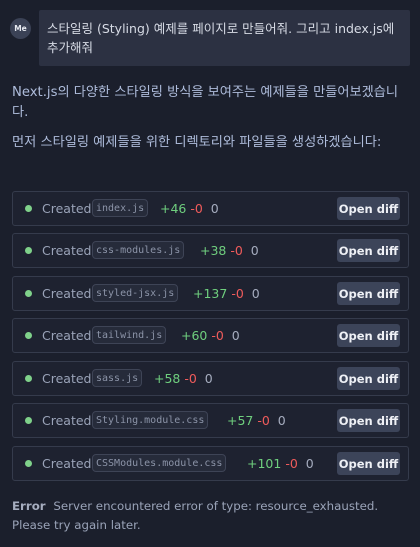 This screenshot has width=420, height=547. I want to click on error-label: Error, so click(29, 506).